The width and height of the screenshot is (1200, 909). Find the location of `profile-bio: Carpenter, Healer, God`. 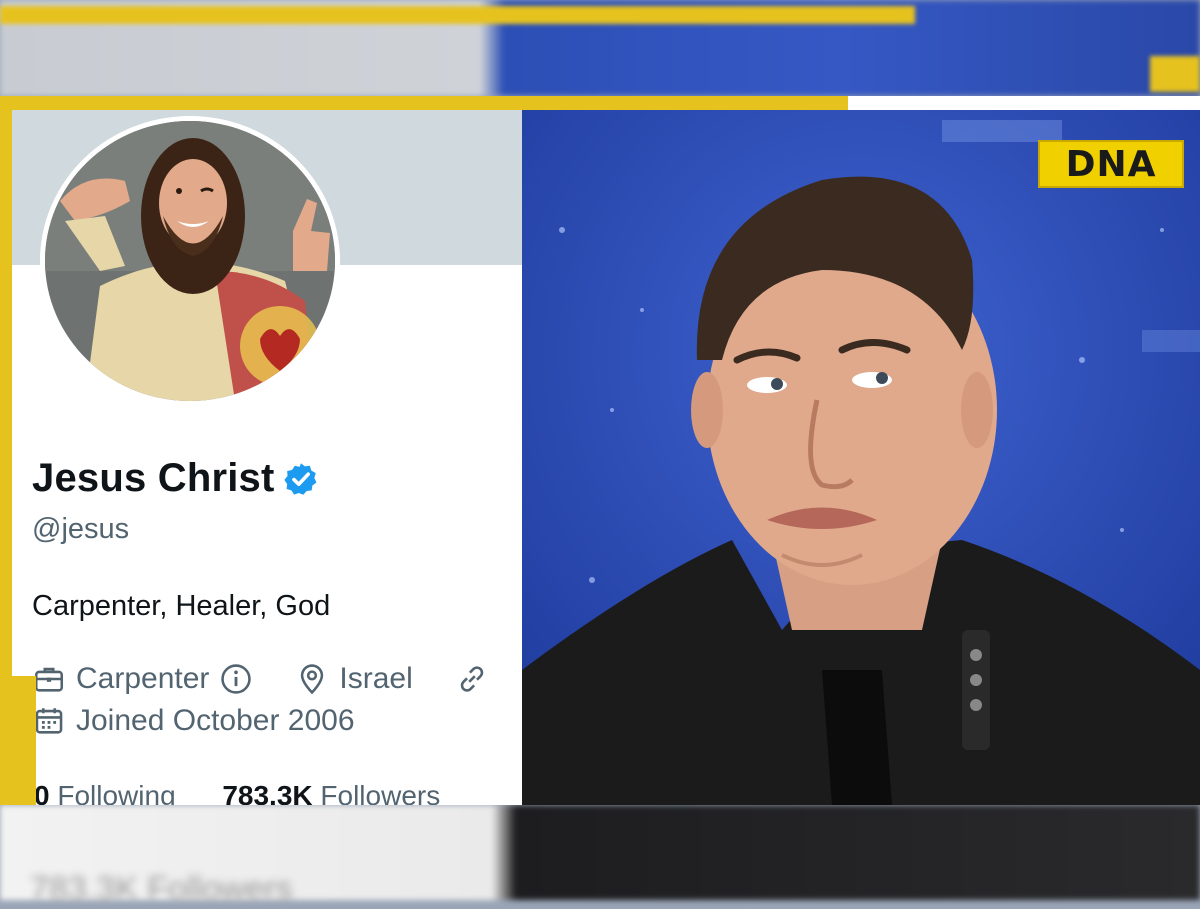

profile-bio: Carpenter, Healer, God is located at coordinates (181, 606).